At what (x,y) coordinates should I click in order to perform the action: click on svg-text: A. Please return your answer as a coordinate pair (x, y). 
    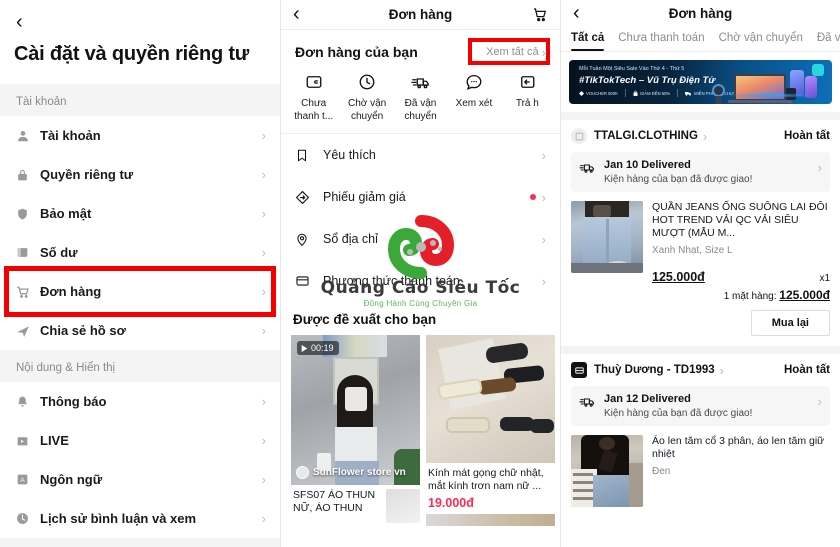
    Looking at the image, I should click on (22, 480).